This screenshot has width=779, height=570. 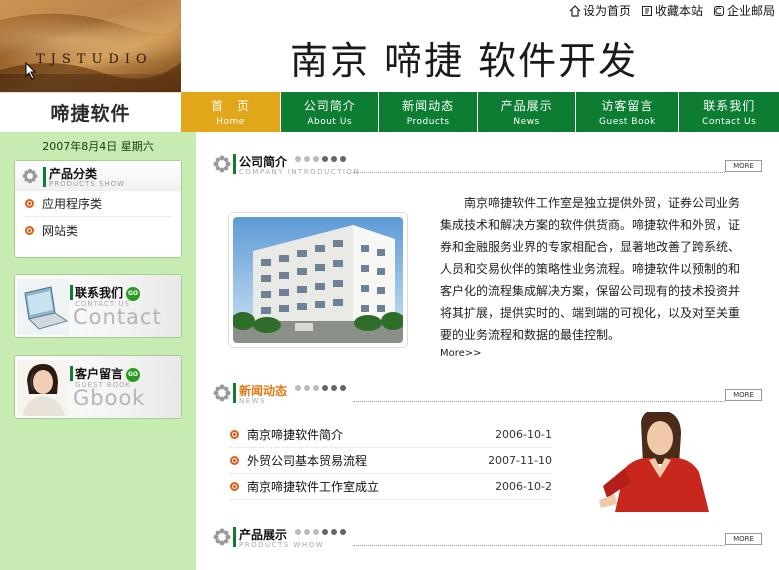 What do you see at coordinates (391, 435) in the screenshot?
I see `news-item: 南京啼捷软件简介 2006-10-1` at bounding box center [391, 435].